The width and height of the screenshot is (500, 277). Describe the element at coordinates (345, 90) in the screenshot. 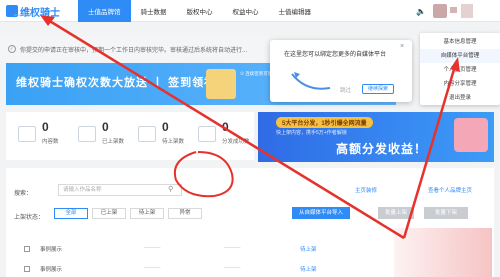

I see `skip-button: 跳过` at that location.